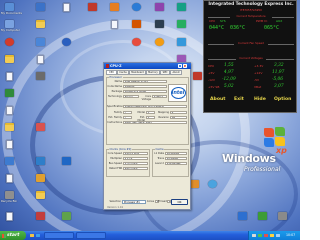 The image size is (320, 240). I want to click on option-button: Option, so click(282, 99).